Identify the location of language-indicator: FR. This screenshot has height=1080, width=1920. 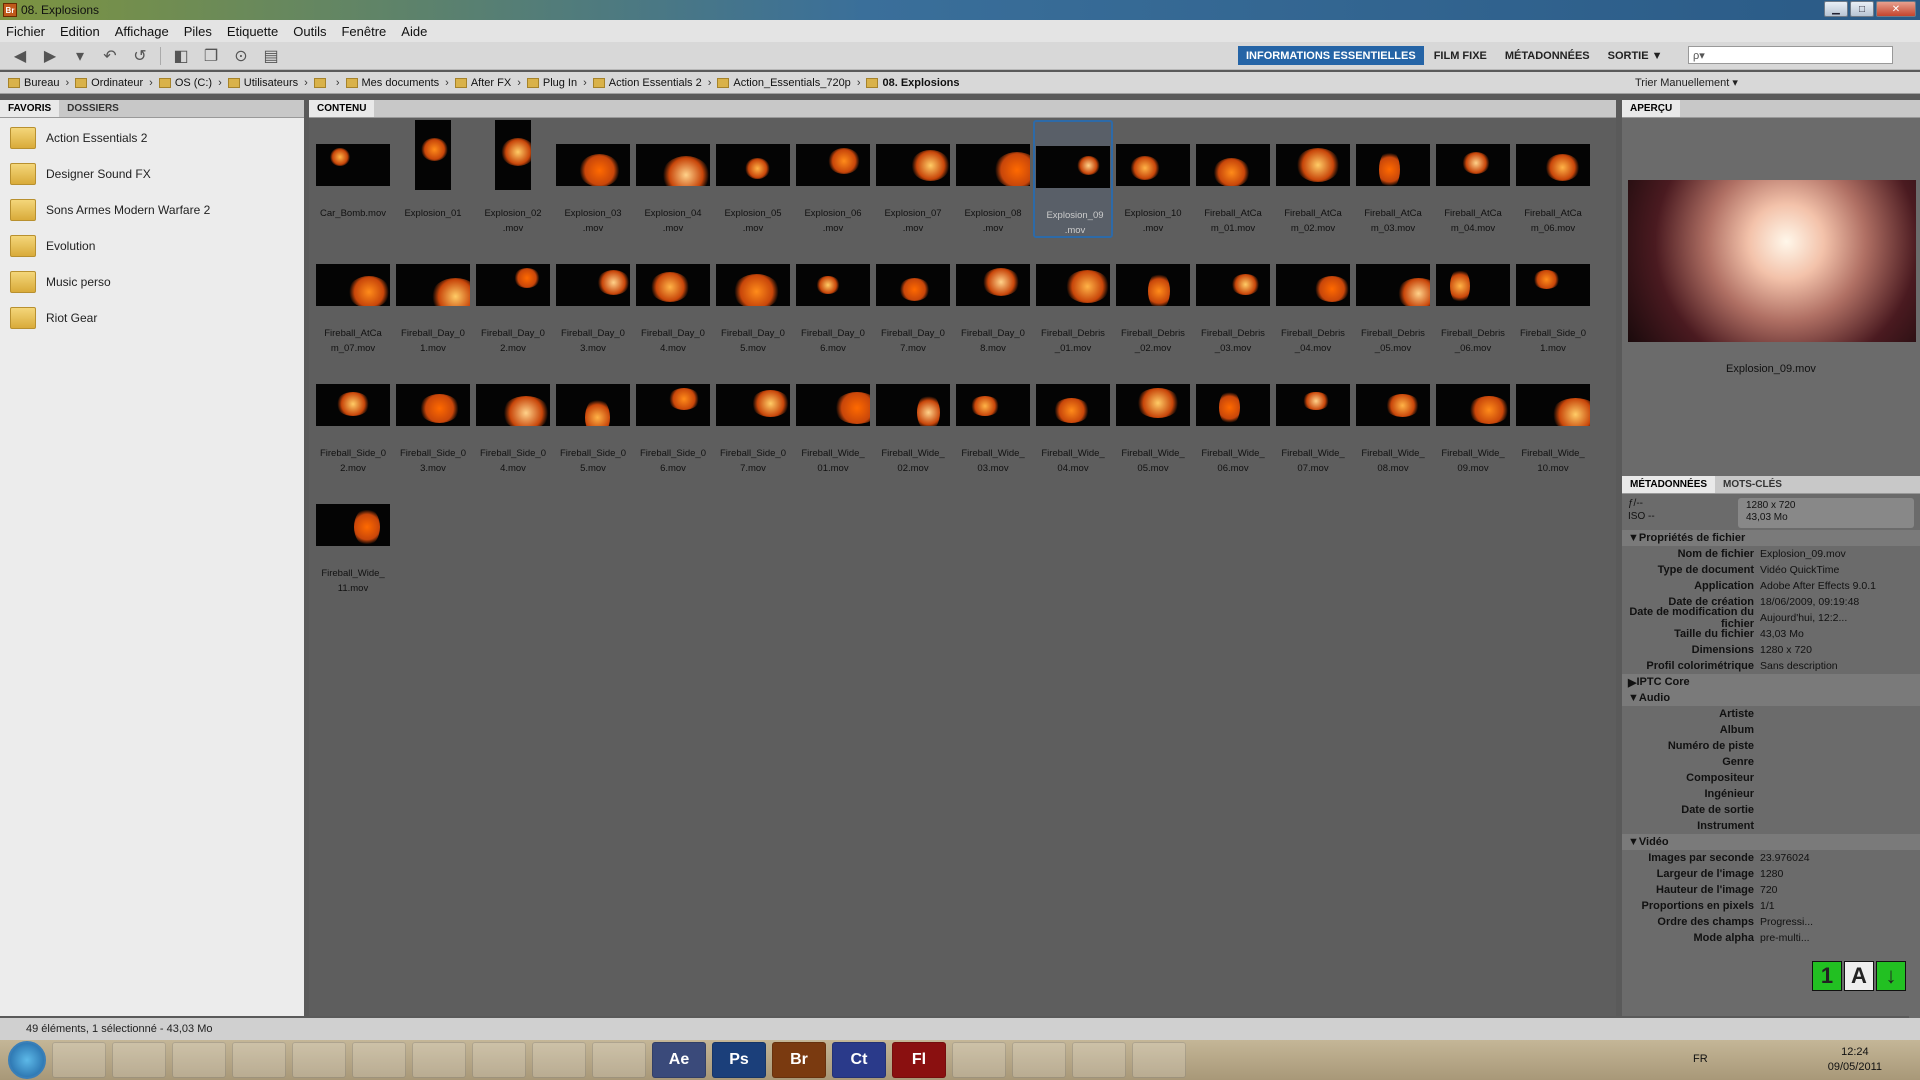
(1700, 1059).